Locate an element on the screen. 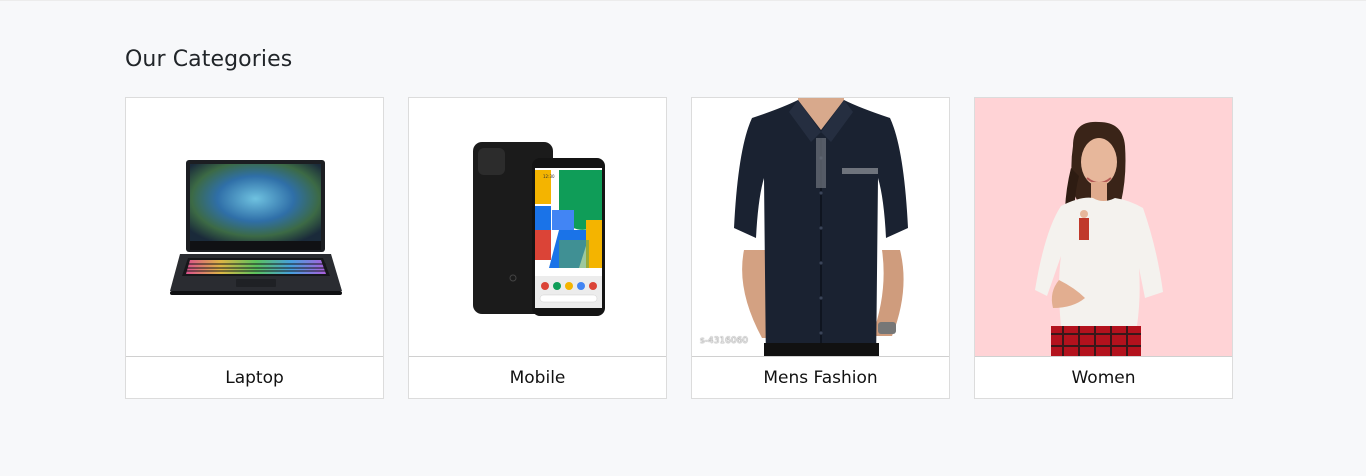  top-divider is located at coordinates (683, 0).